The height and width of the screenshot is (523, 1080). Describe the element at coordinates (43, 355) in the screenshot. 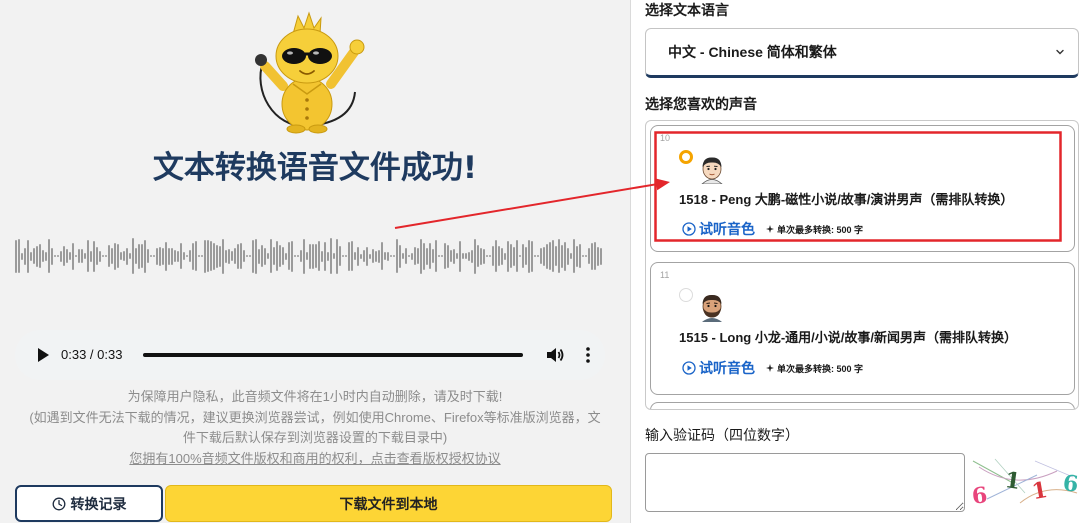

I see `play-icon` at that location.